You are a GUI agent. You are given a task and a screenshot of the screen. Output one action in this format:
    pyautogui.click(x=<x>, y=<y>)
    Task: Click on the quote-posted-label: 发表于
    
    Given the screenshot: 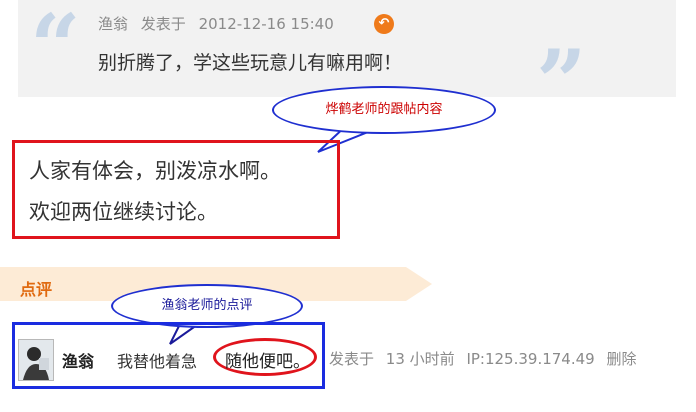 What is the action you would take?
    pyautogui.click(x=163, y=24)
    